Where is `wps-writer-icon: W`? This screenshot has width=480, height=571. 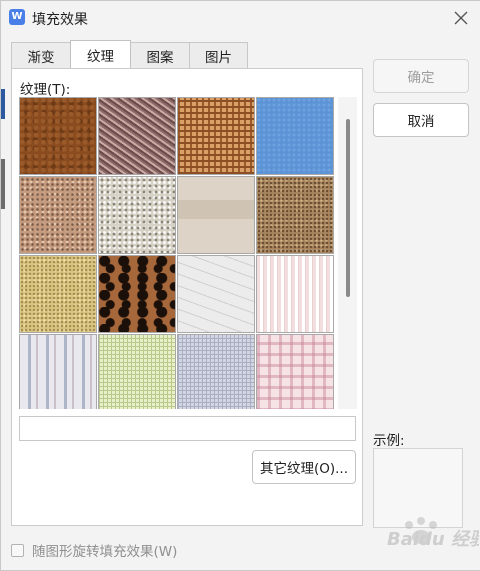 wps-writer-icon: W is located at coordinates (17, 17).